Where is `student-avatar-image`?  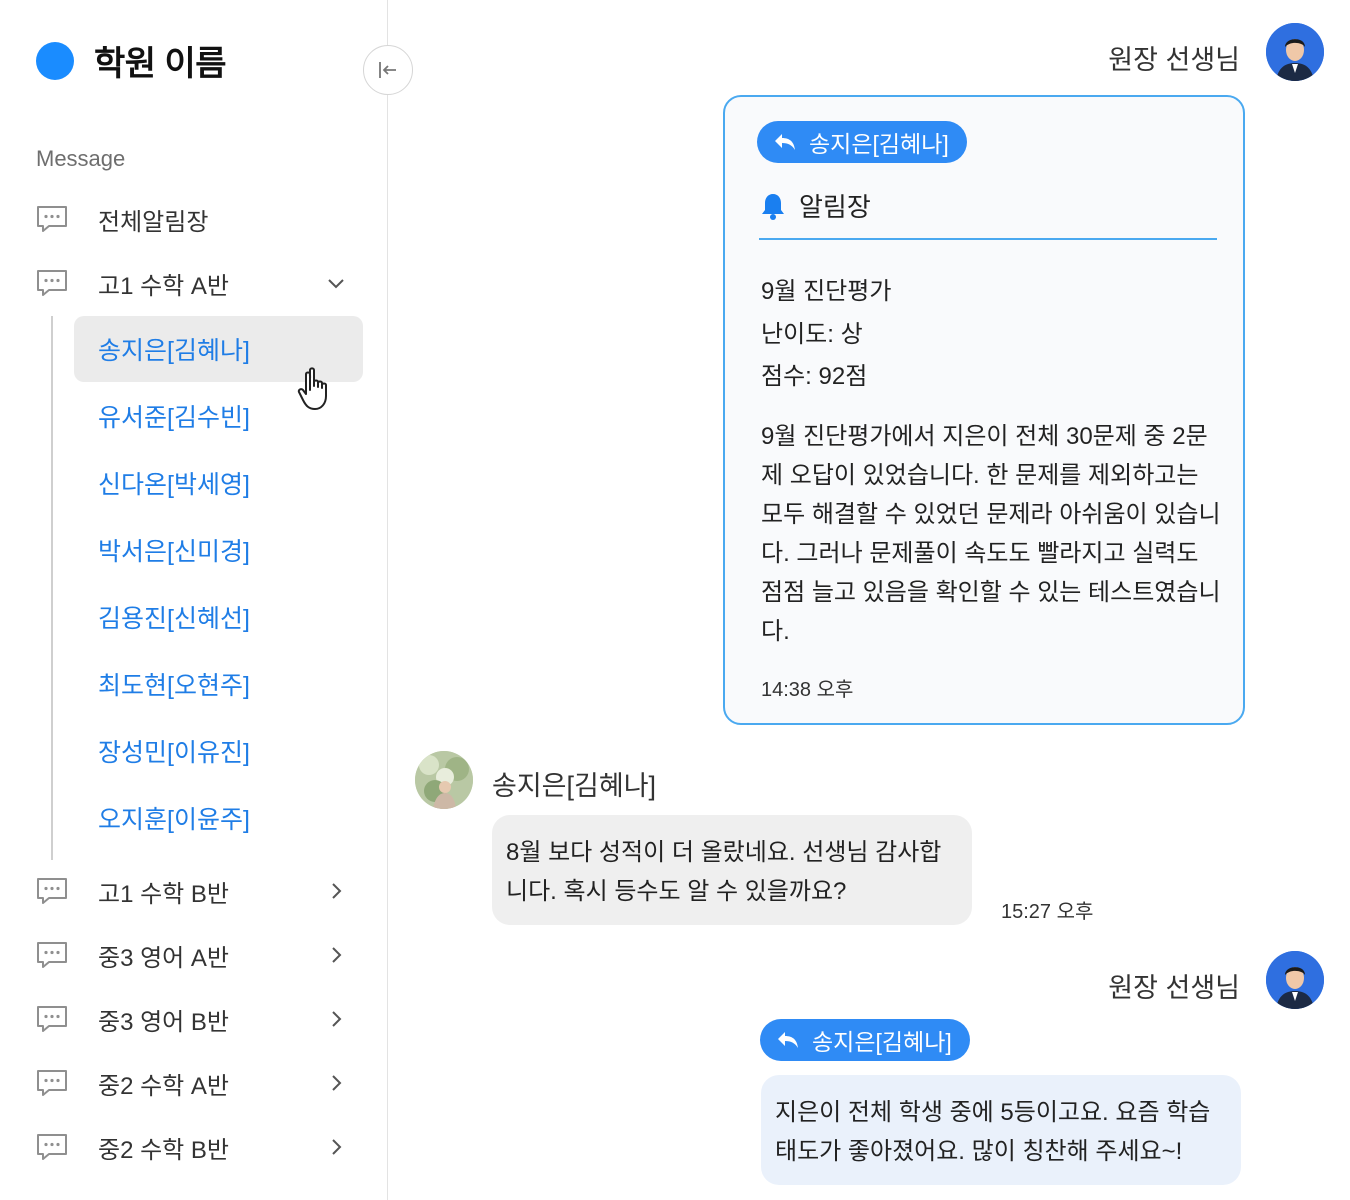
student-avatar-image is located at coordinates (444, 780).